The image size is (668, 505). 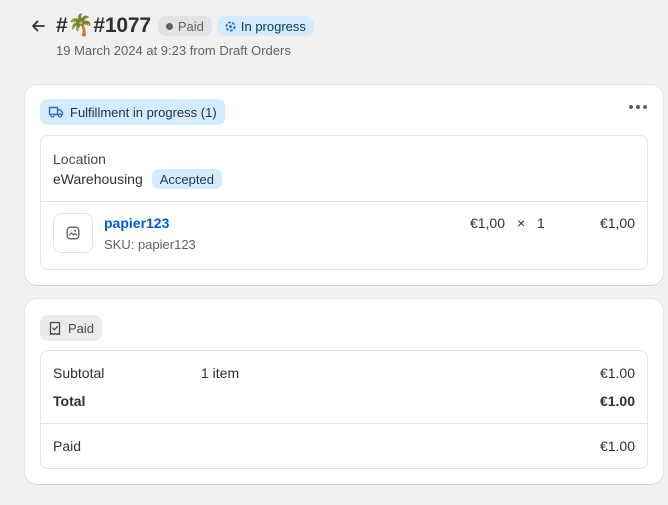 I want to click on order-subtitle: 19 March 2024 at 9:23 from Draft Orders, so click(x=173, y=50).